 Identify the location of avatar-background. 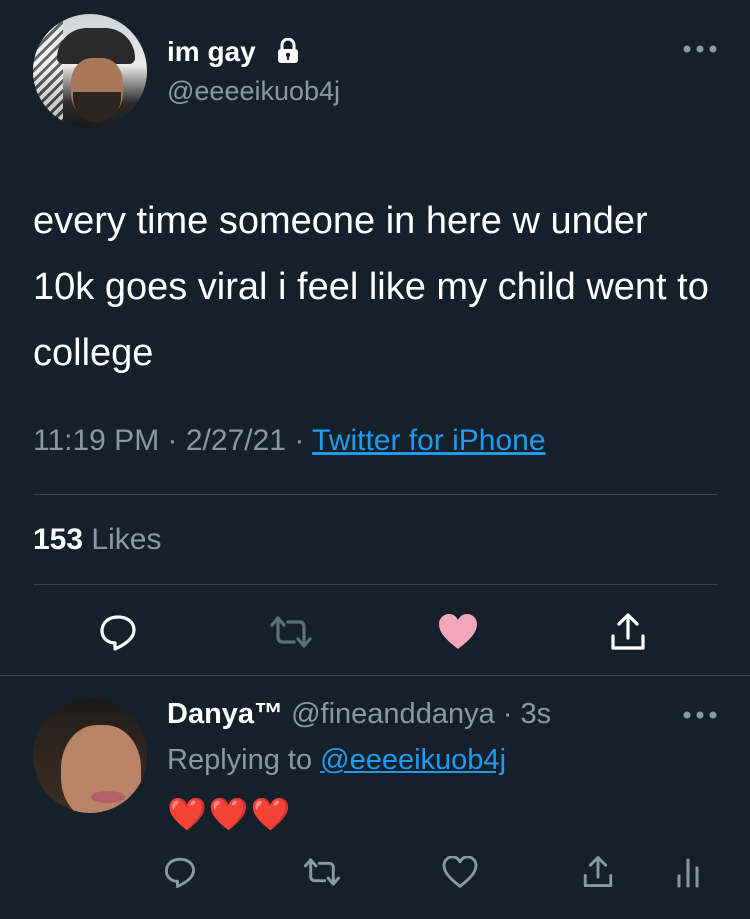
(48, 71).